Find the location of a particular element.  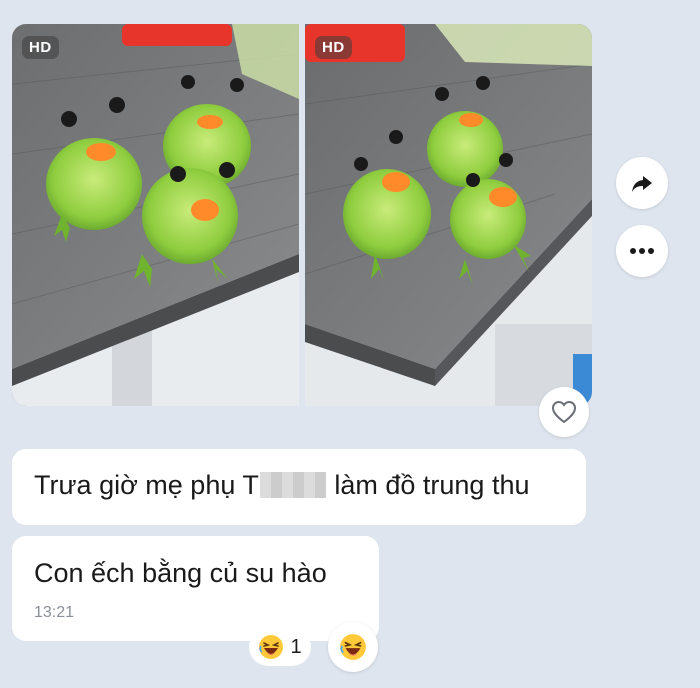

more-options-button is located at coordinates (642, 251).